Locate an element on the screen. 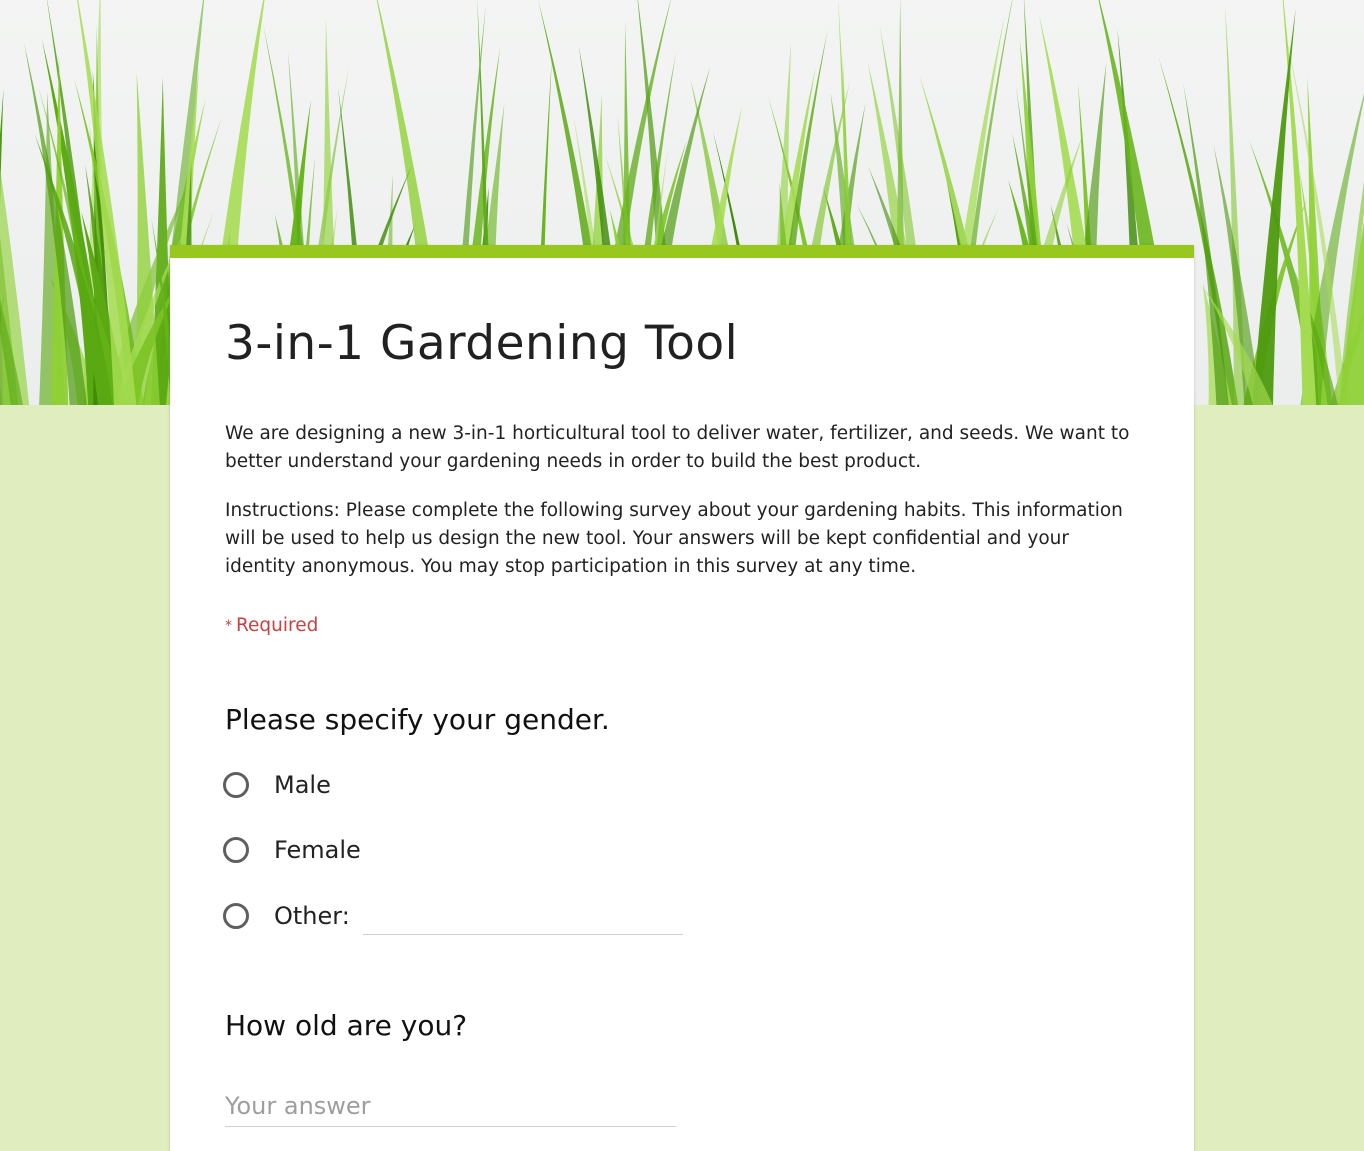 The image size is (1364, 1151). gender-option-female: Female is located at coordinates (292, 850).